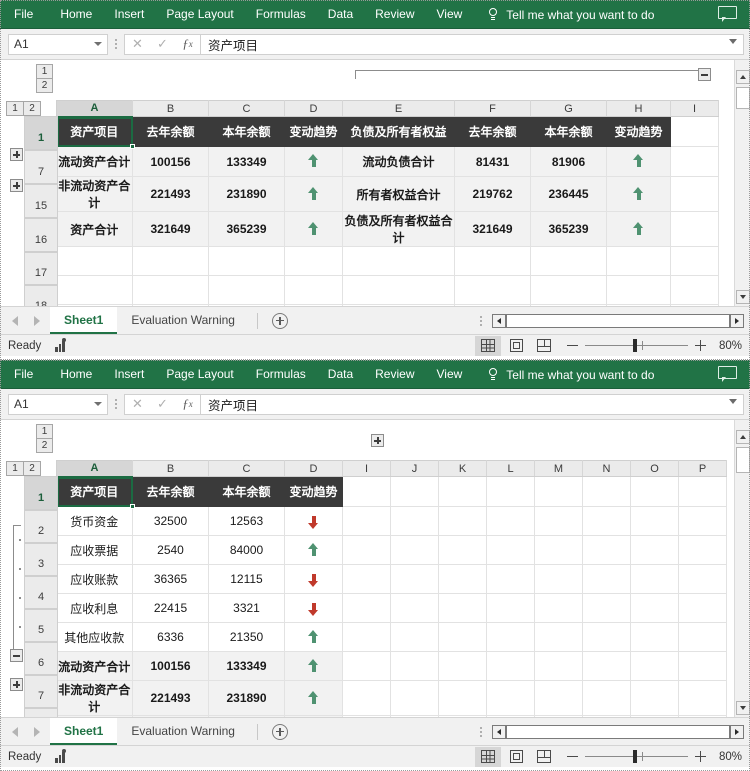 The height and width of the screenshot is (771, 750). What do you see at coordinates (654, 491) in the screenshot?
I see `cell-o1` at bounding box center [654, 491].